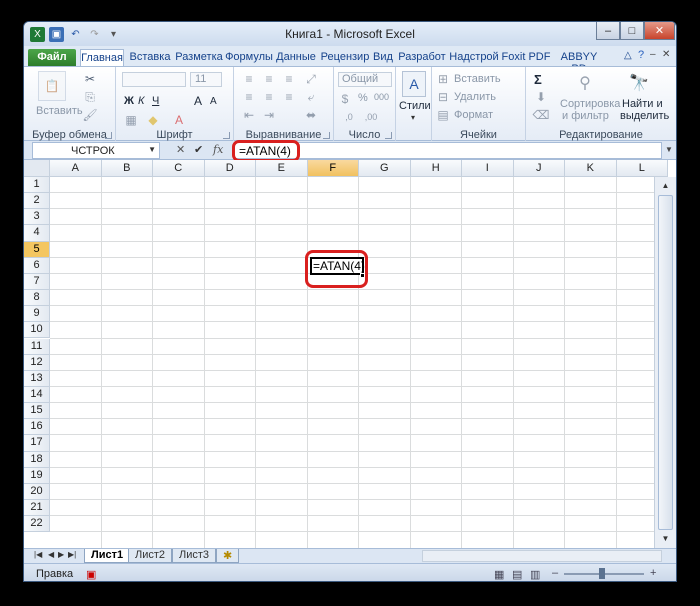 The height and width of the screenshot is (606, 700). What do you see at coordinates (102, 57) in the screenshot?
I see `tab-home: Главная` at bounding box center [102, 57].